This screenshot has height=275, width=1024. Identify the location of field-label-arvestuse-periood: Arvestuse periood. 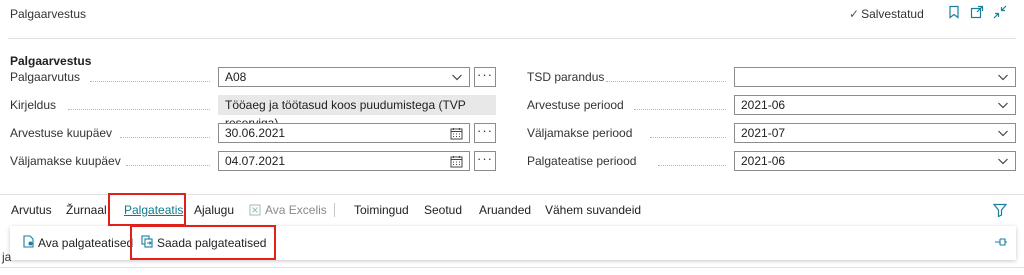
(575, 105).